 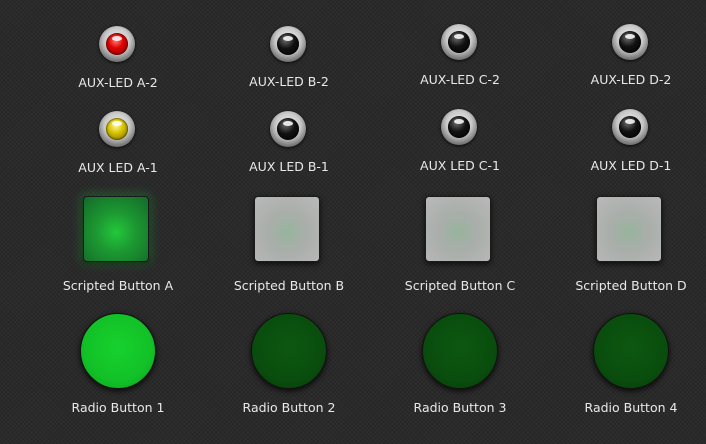 I want to click on scripted-button-c: Scripted Button C, so click(x=460, y=246).